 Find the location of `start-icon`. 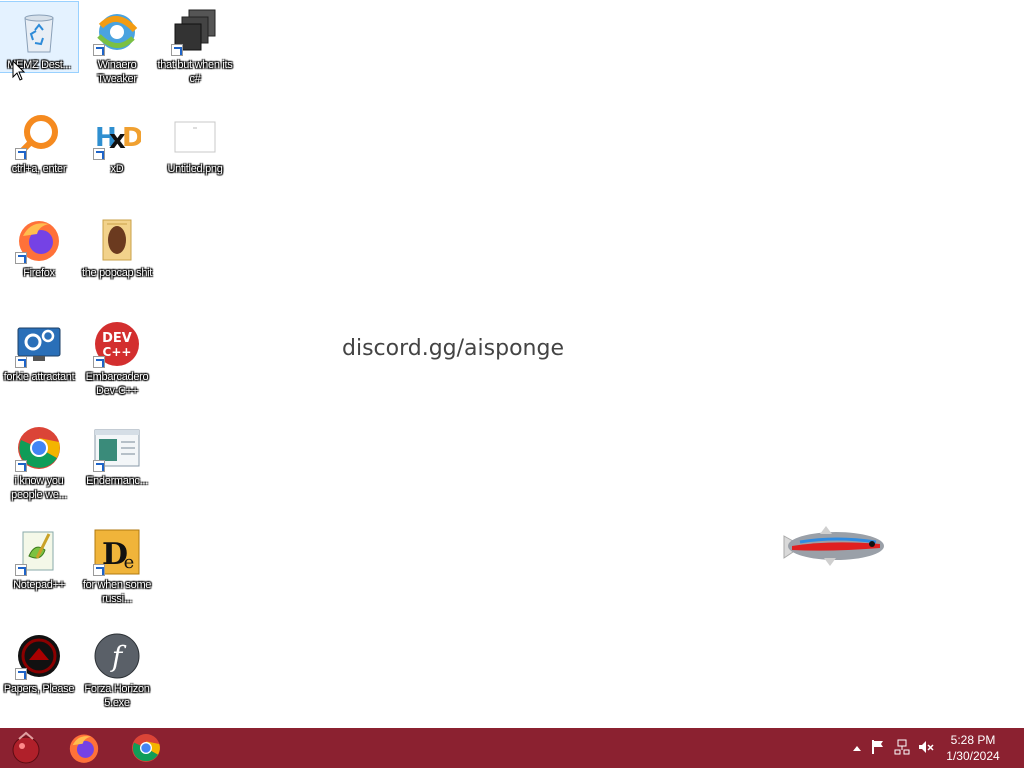

start-icon is located at coordinates (26, 747).